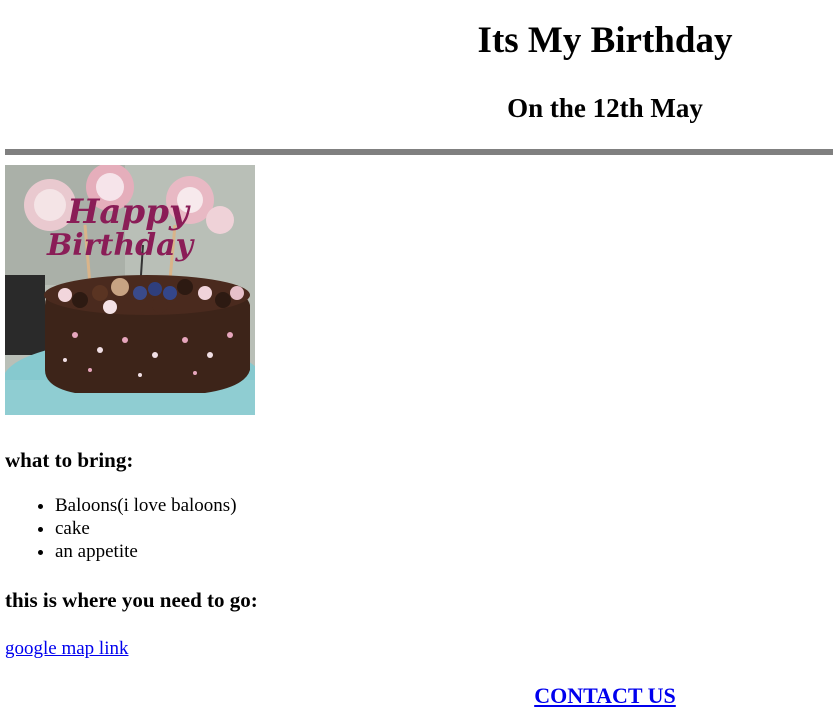 The width and height of the screenshot is (833, 718). I want to click on list-item: Baloons(i love baloons), so click(146, 505).